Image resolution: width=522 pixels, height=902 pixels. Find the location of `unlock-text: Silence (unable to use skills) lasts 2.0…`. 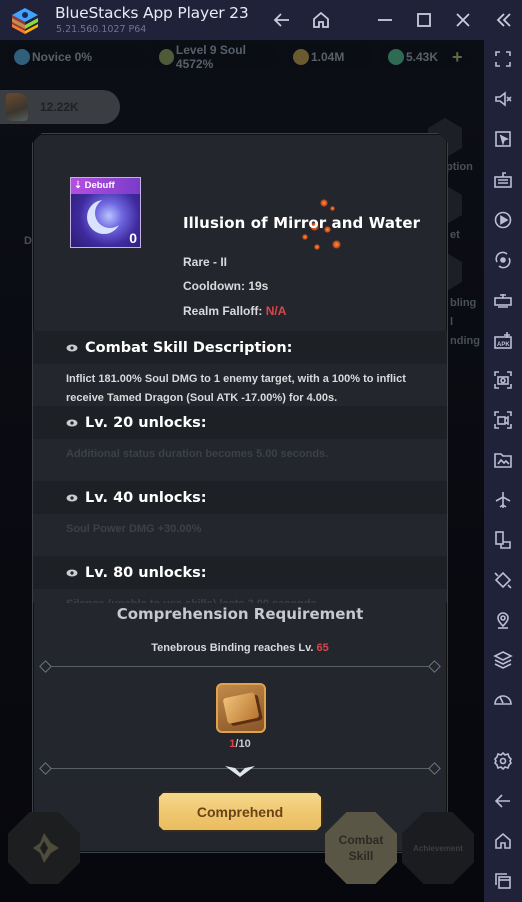

unlock-text: Silence (unable to use skills) lasts 2.0… is located at coordinates (256, 599).